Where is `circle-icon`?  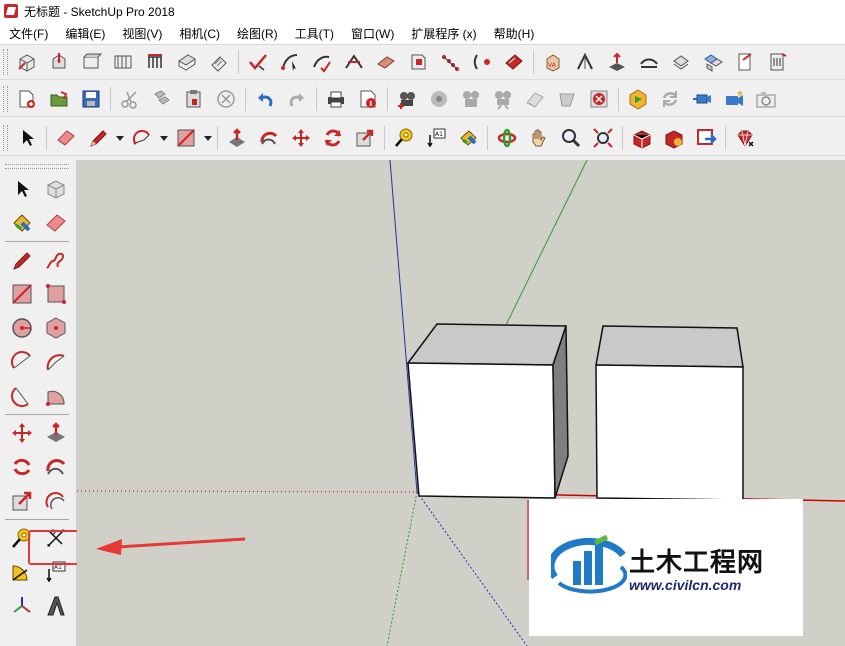 circle-icon is located at coordinates (22, 328).